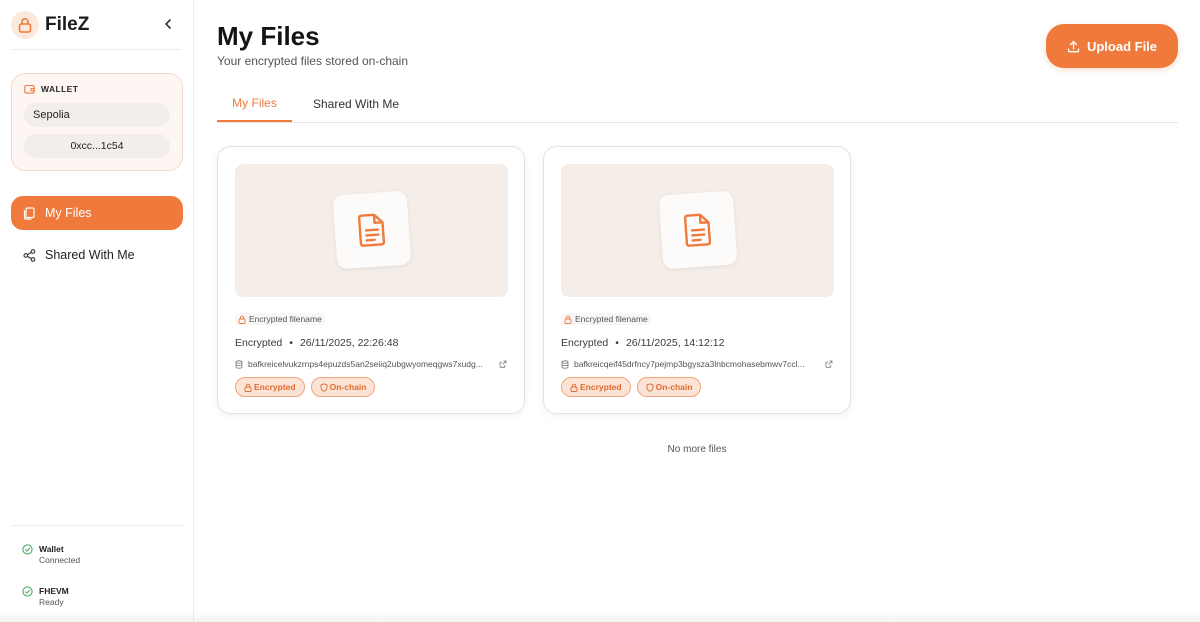 This screenshot has height=622, width=1200. I want to click on status-area: Wallet Connected FHEVM Ready, so click(97, 573).